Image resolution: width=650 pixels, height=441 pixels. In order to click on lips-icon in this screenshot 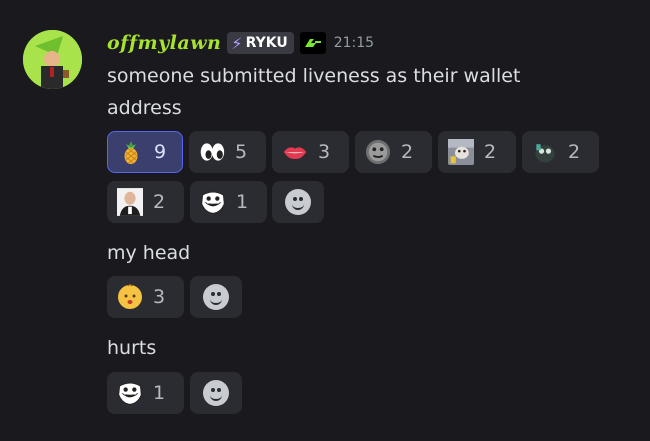, I will do `click(295, 152)`.